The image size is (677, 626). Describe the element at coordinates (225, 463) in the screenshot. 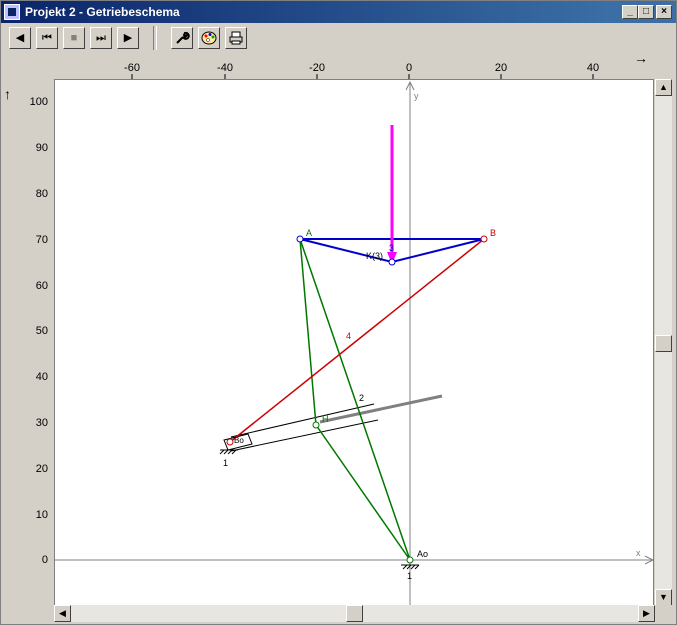

I see `label-ground-Bo: 1` at that location.